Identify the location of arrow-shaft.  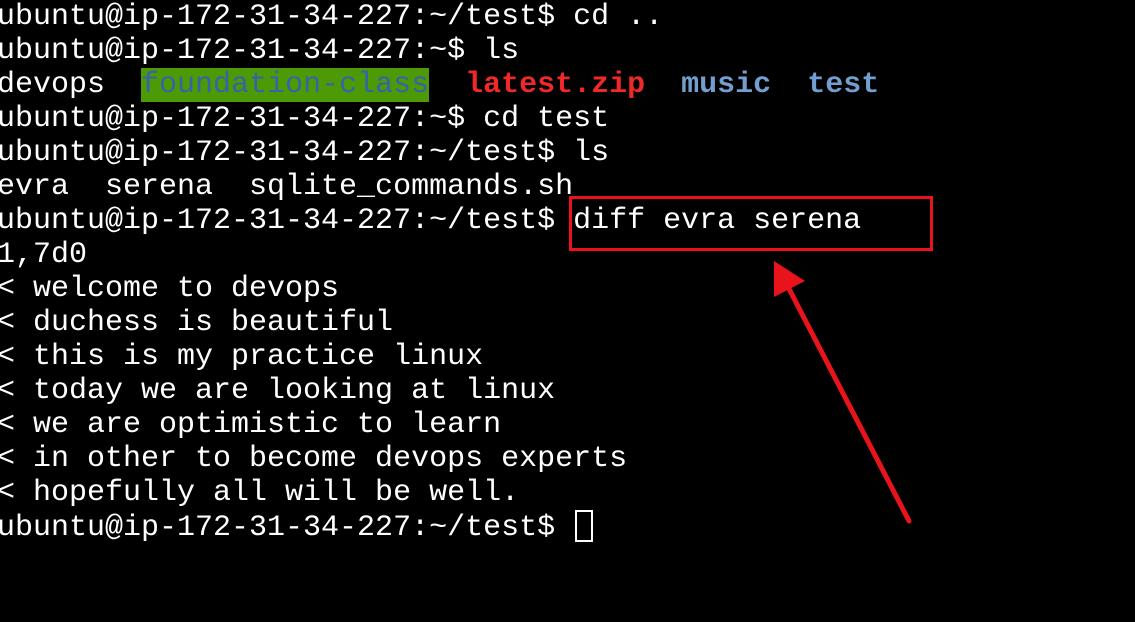
(847, 402).